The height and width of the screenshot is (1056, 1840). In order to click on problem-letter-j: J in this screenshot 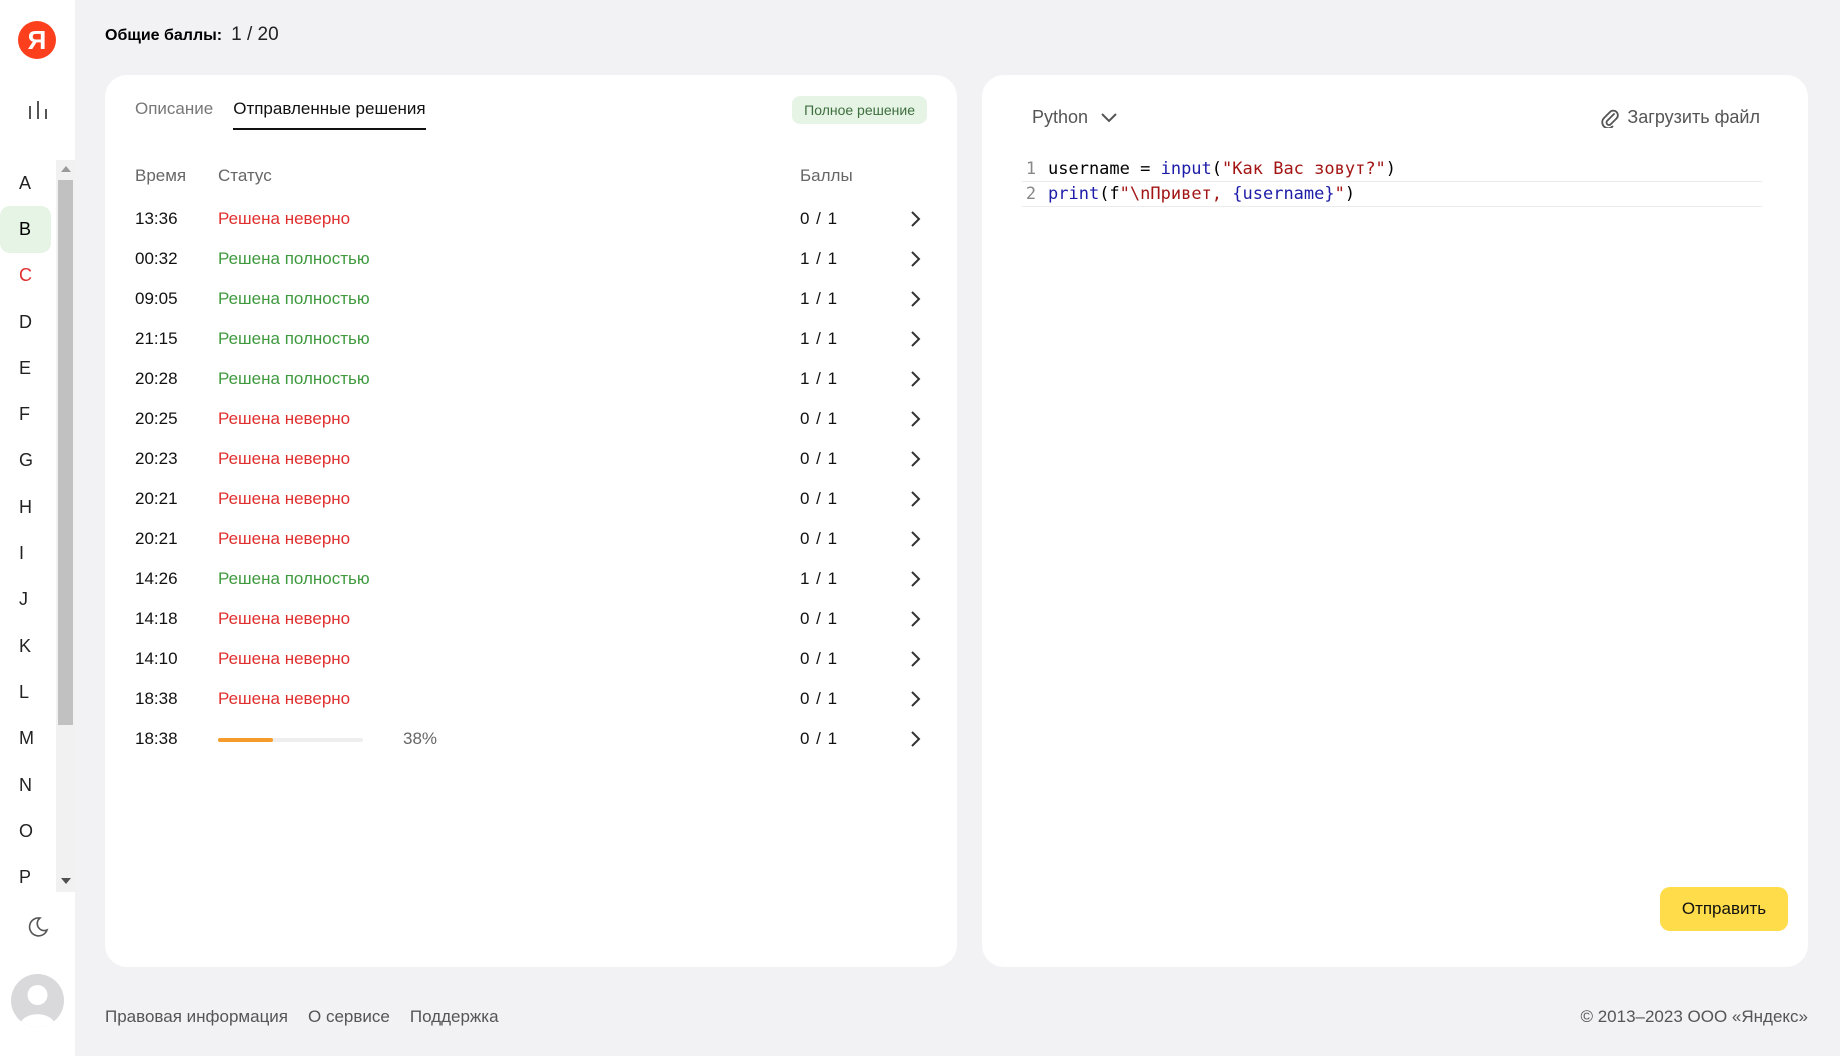, I will do `click(28, 600)`.